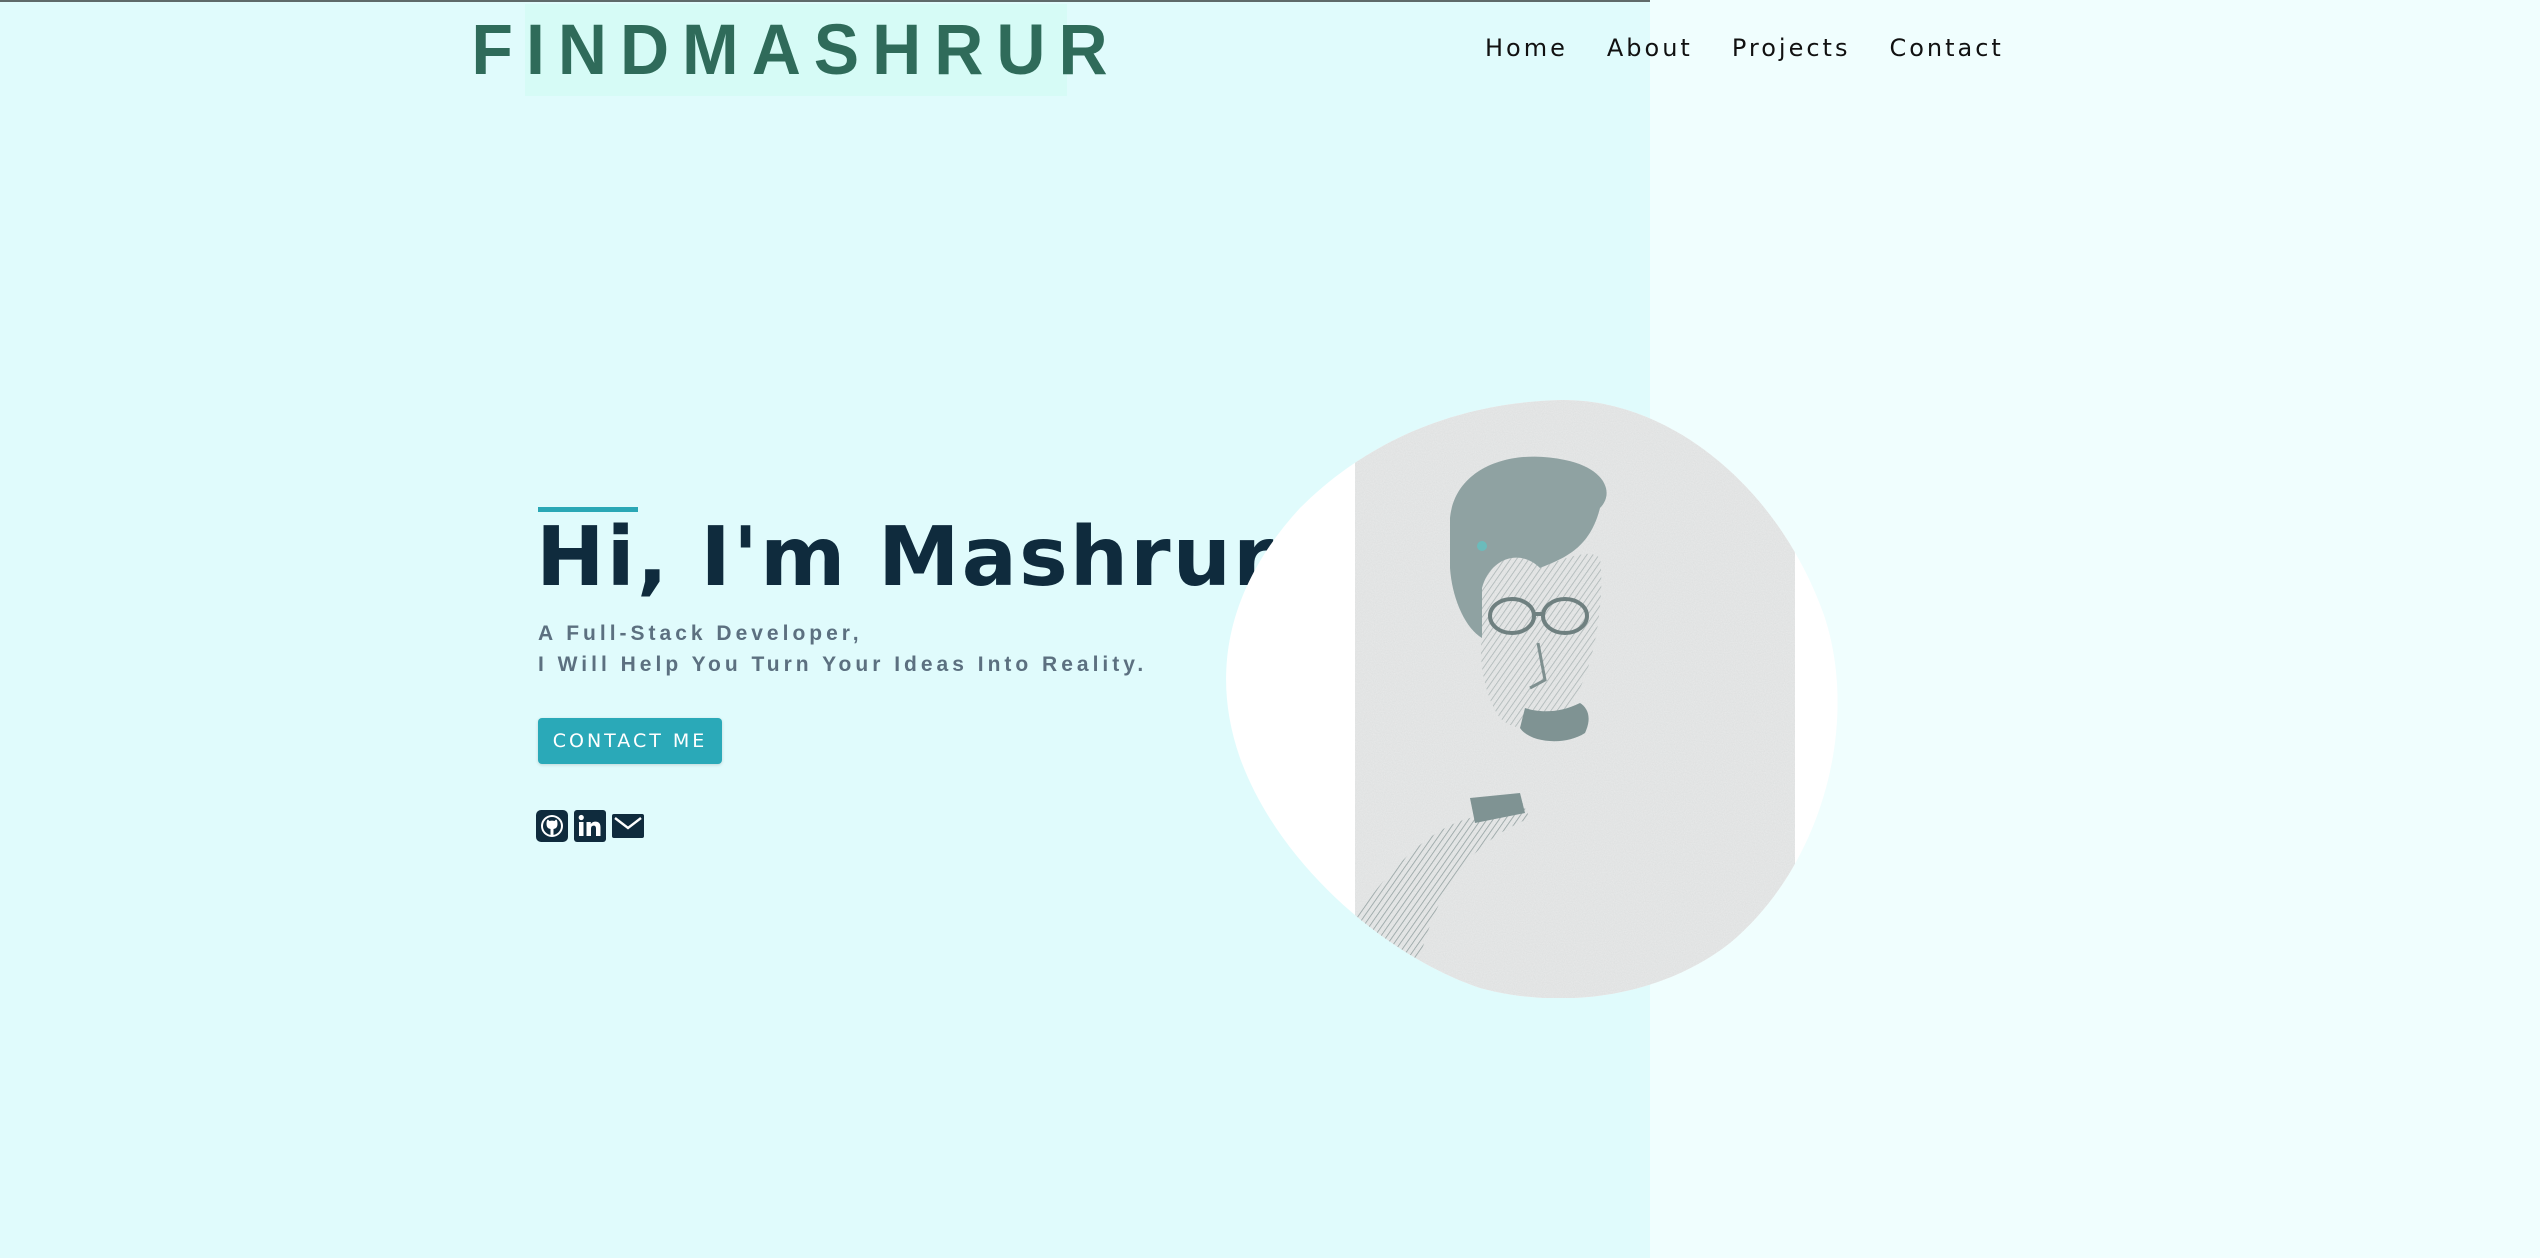 This screenshot has width=2540, height=1260. I want to click on nav-contact-link: Contact, so click(1946, 48).